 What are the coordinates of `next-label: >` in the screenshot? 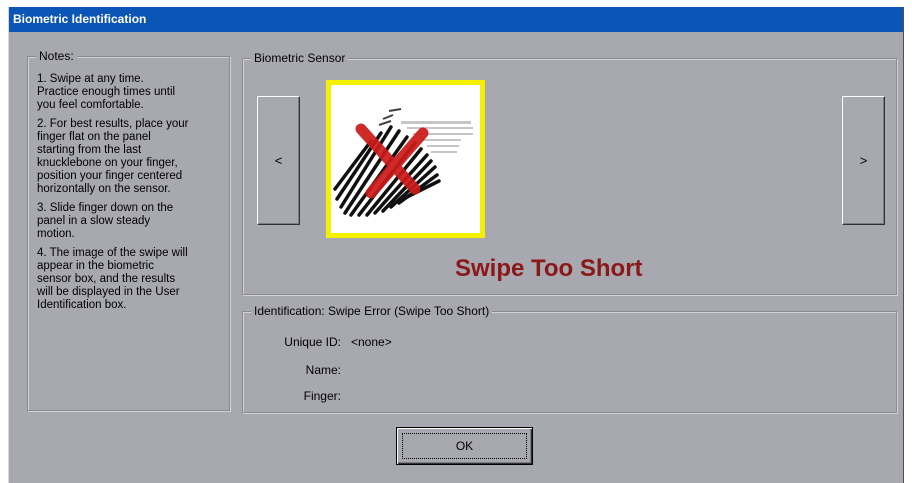 It's located at (863, 160).